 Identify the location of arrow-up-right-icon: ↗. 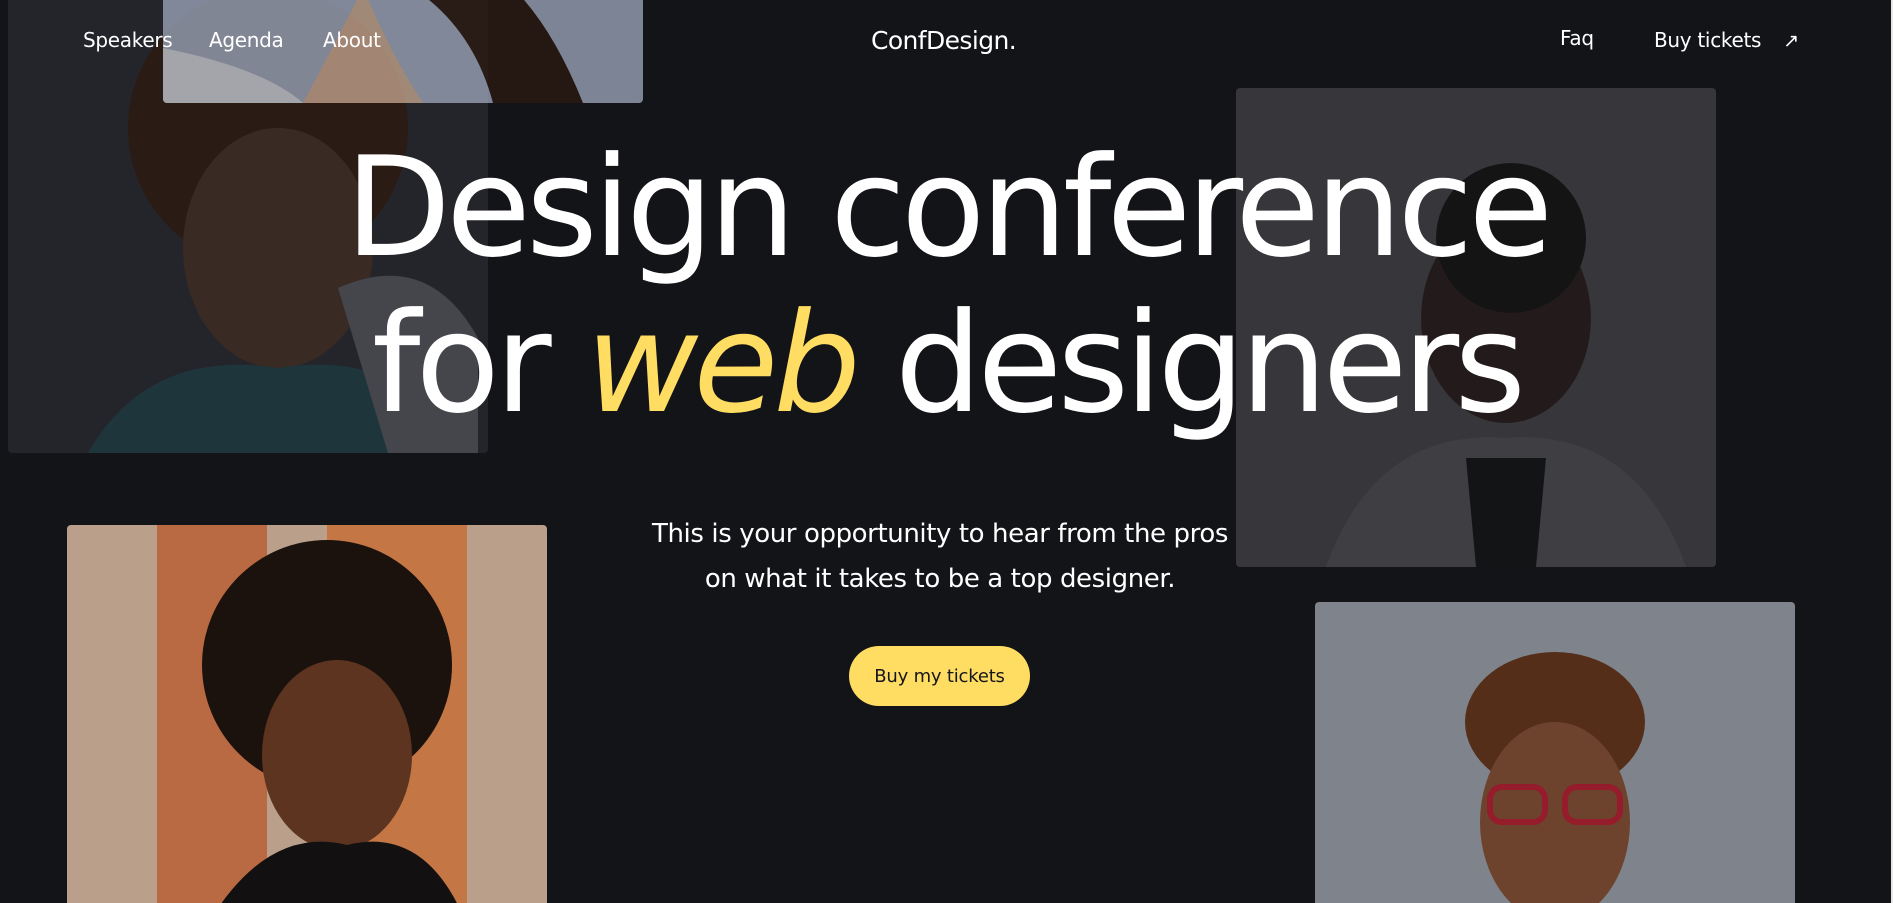
(1791, 41).